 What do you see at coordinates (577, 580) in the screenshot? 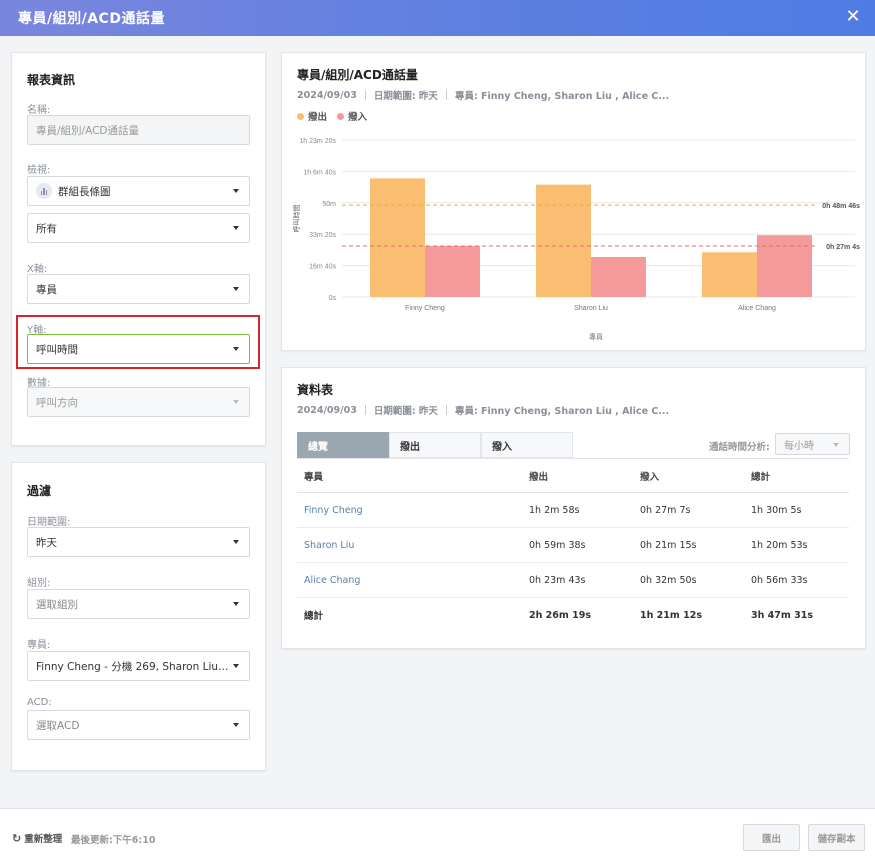
I see `table-cell: 0h 23m 43s` at bounding box center [577, 580].